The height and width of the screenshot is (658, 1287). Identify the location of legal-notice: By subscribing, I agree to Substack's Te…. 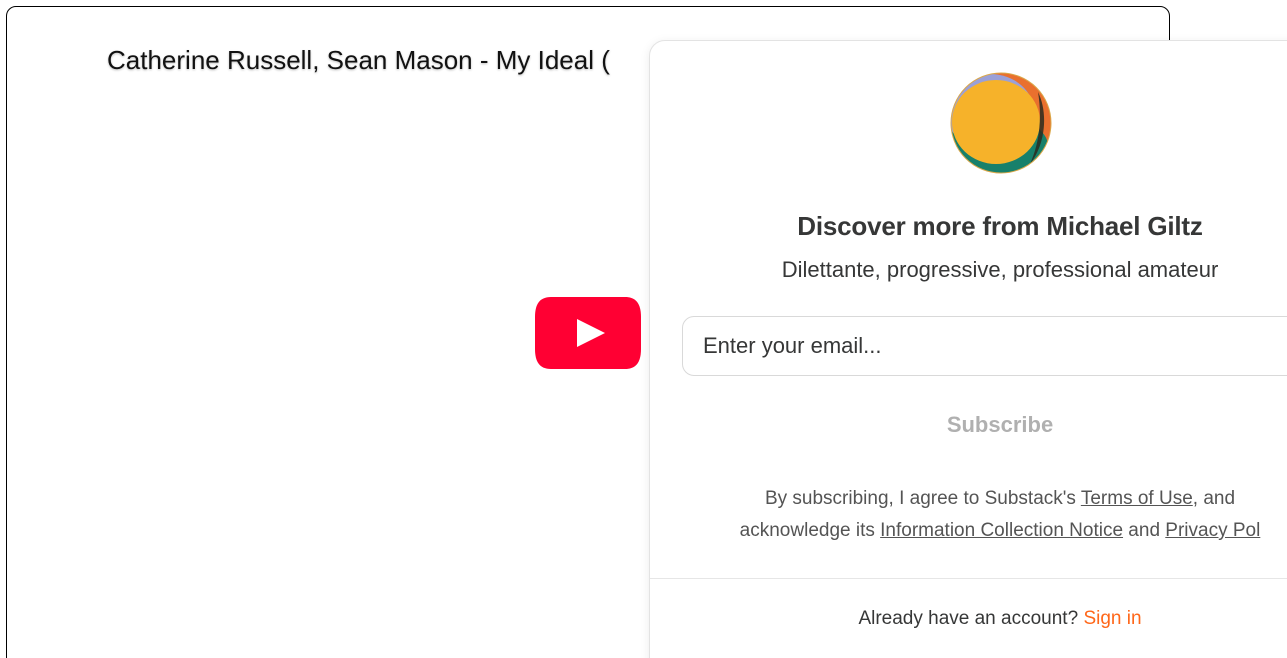
(968, 515).